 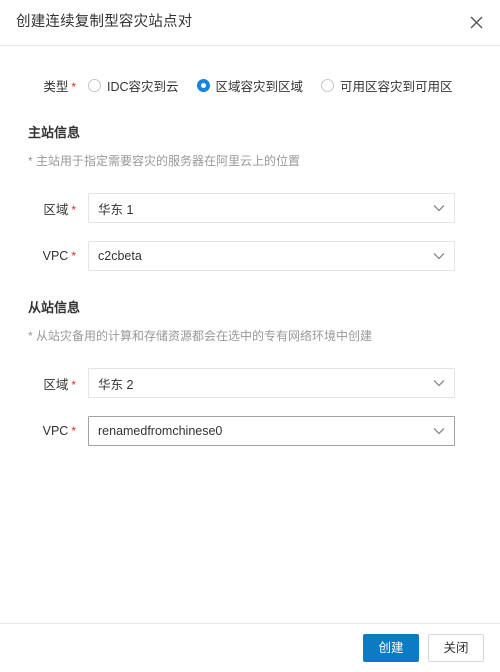 What do you see at coordinates (259, 86) in the screenshot?
I see `radio-label: 区域容灾到区域` at bounding box center [259, 86].